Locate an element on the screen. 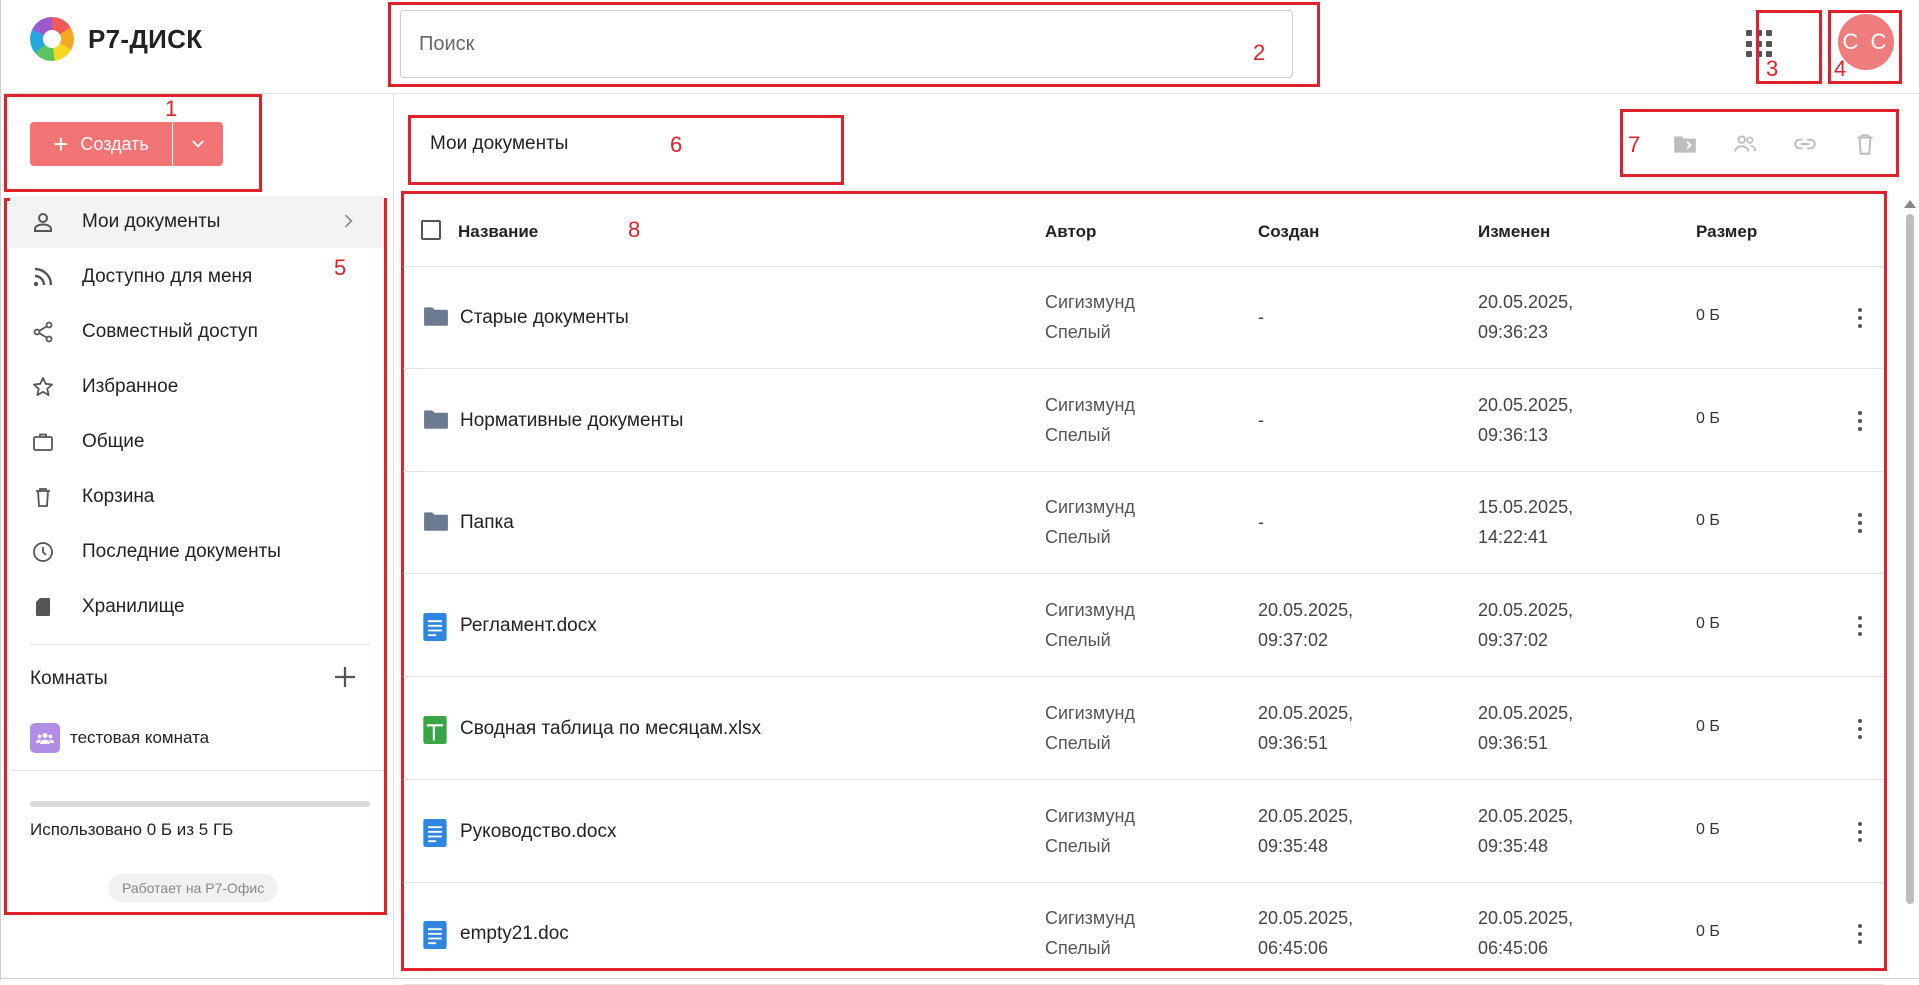 This screenshot has width=1919, height=985. sidebar-item-trash: Корзина is located at coordinates (197, 497).